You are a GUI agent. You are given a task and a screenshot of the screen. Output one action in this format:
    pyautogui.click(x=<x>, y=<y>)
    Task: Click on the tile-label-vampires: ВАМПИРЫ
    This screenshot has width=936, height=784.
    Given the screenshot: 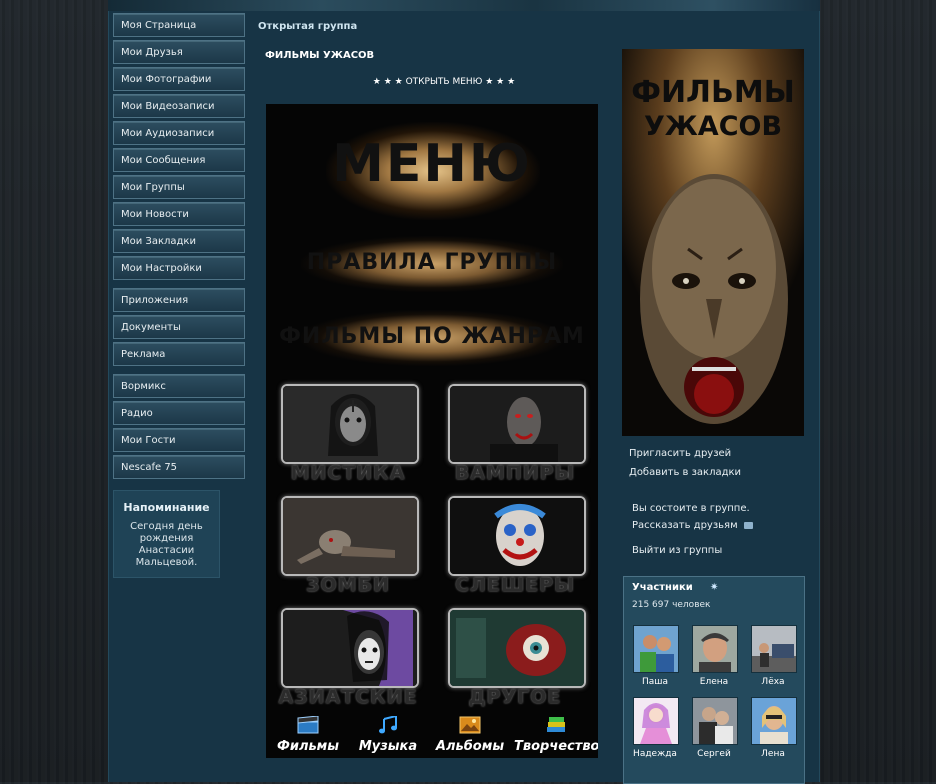 What is the action you would take?
    pyautogui.click(x=515, y=473)
    